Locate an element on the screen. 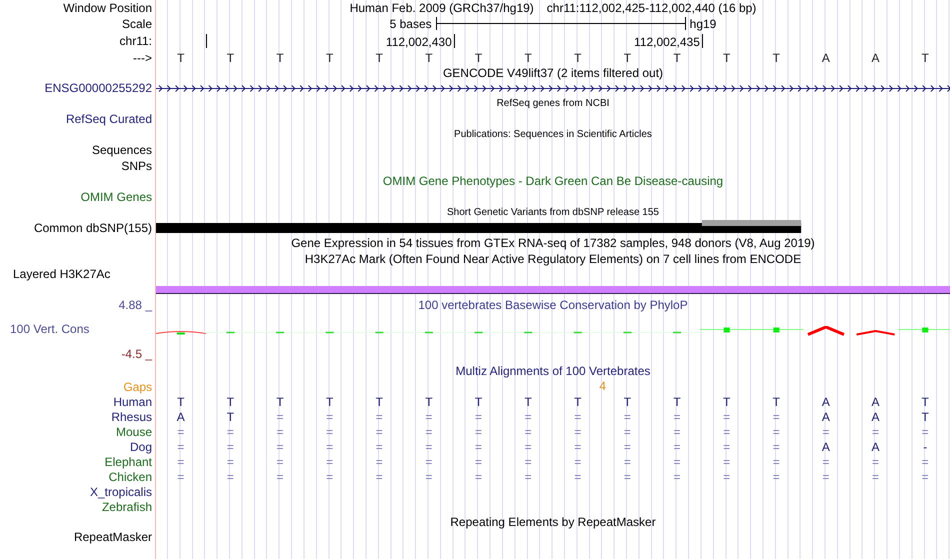  track-title: Repeating Elements by RepeatMasker is located at coordinates (553, 521).